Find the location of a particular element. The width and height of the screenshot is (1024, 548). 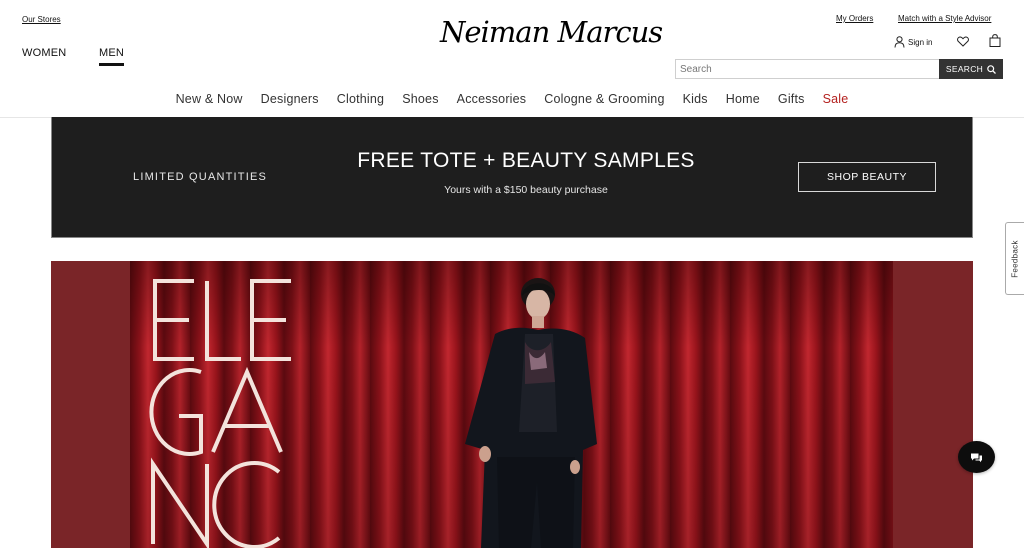

feedback-label: Feedback is located at coordinates (1015, 258).